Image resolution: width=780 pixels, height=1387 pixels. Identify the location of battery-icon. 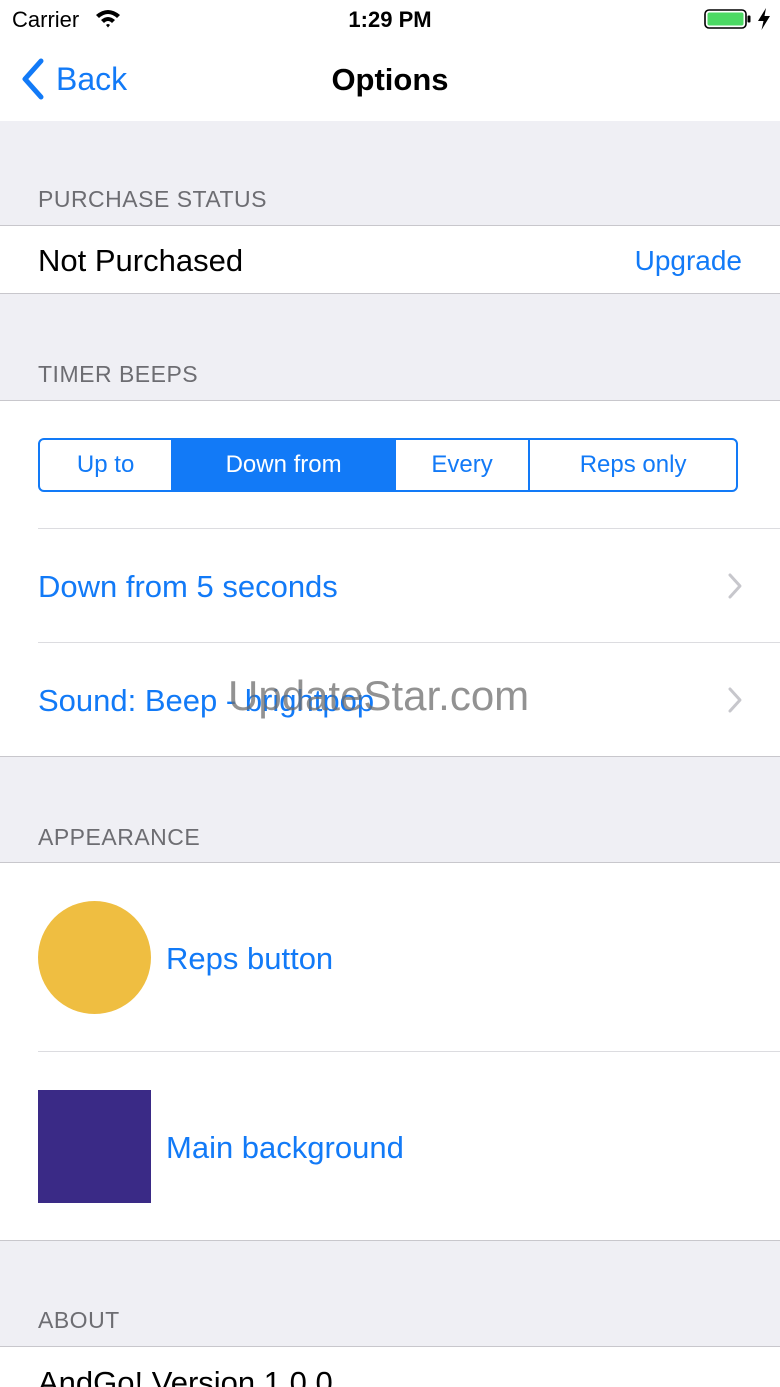
(727, 19).